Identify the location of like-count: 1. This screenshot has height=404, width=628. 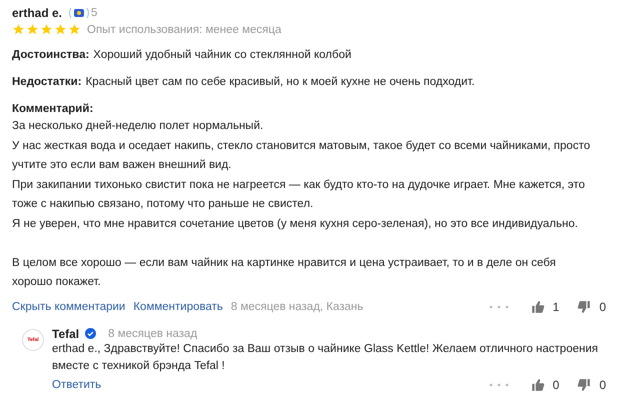
(556, 307).